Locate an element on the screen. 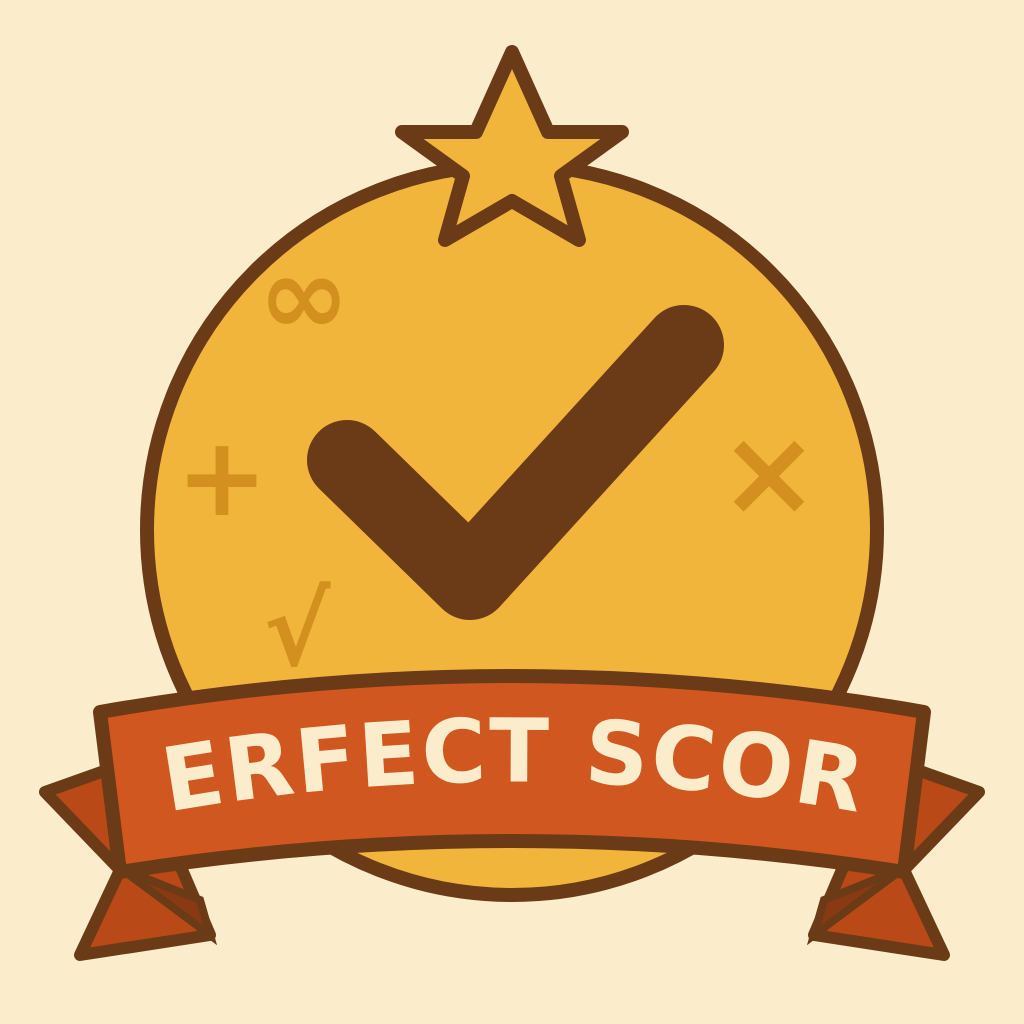 This screenshot has width=1024, height=1024. plus-symbol: + is located at coordinates (223, 477).